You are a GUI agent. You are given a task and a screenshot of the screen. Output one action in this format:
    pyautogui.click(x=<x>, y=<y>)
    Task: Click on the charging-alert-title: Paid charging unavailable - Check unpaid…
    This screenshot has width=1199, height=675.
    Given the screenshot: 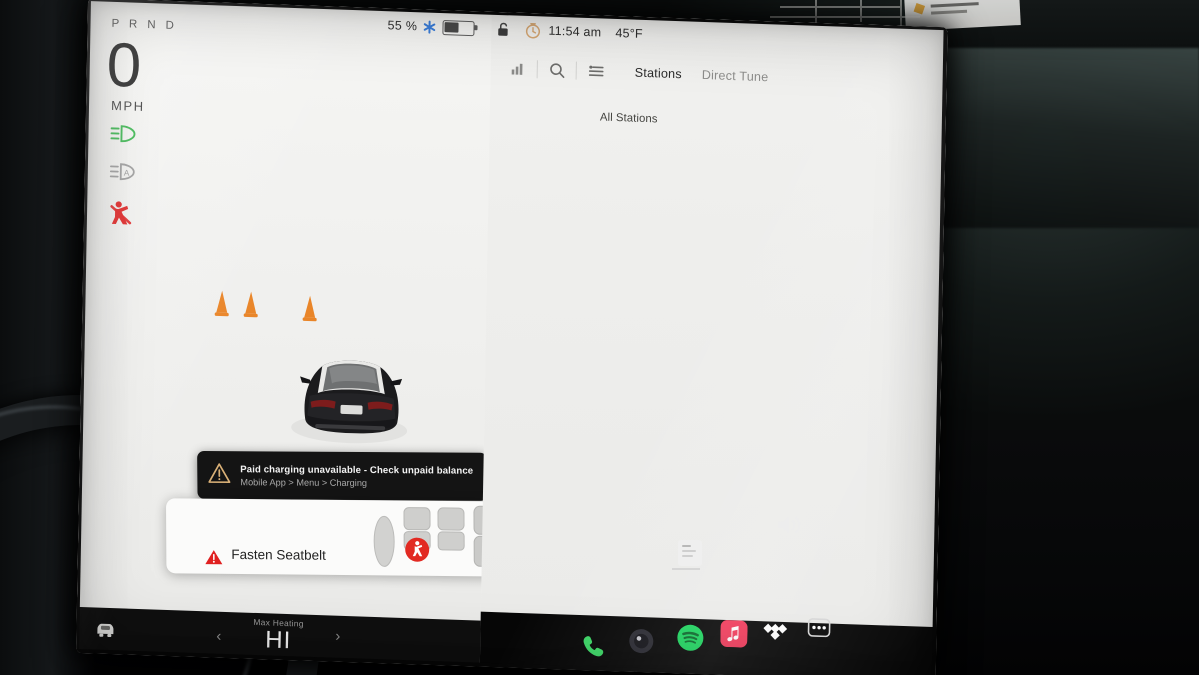 What is the action you would take?
    pyautogui.click(x=357, y=470)
    